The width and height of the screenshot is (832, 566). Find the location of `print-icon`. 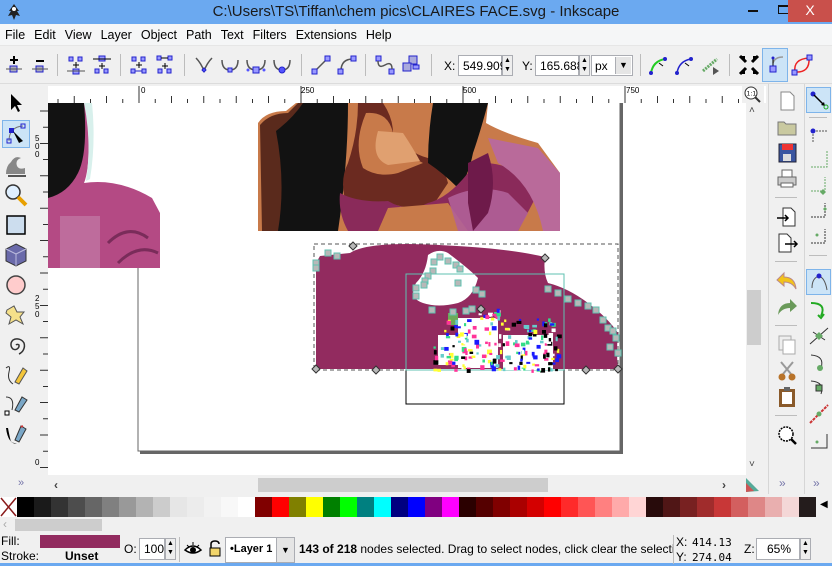

print-icon is located at coordinates (787, 179).